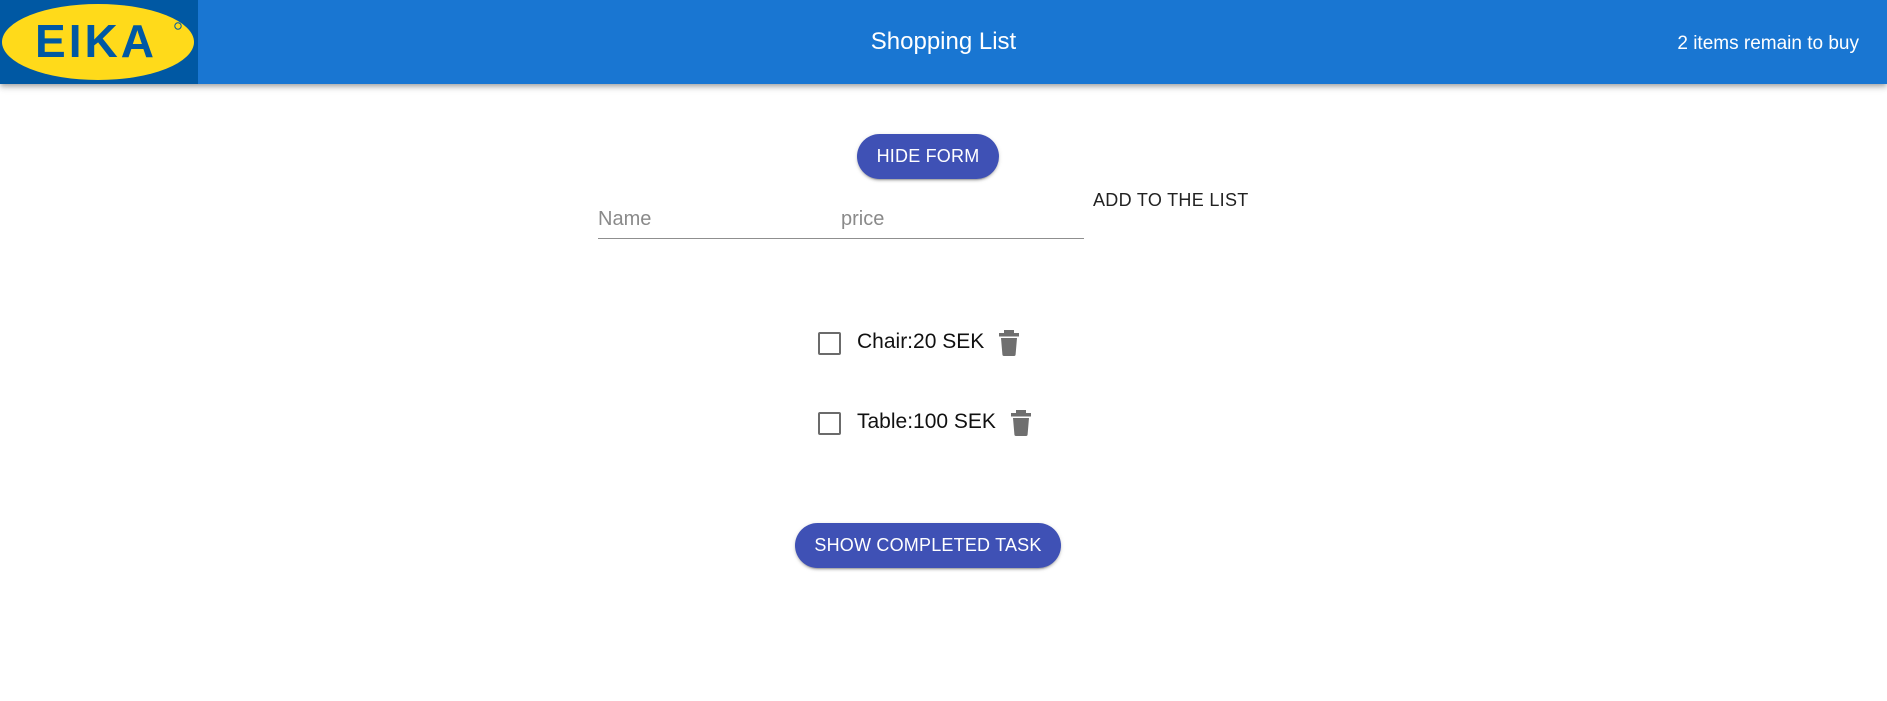 This screenshot has height=701, width=1887. Describe the element at coordinates (928, 545) in the screenshot. I see `show-completed-button: SHOW COMPLETED TASK` at that location.